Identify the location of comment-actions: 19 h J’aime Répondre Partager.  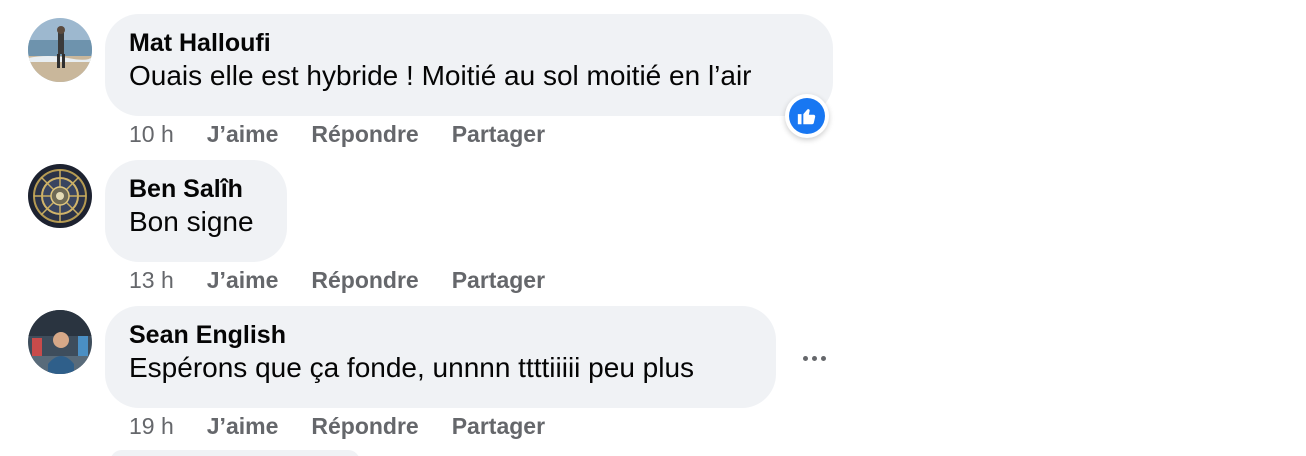
(353, 426).